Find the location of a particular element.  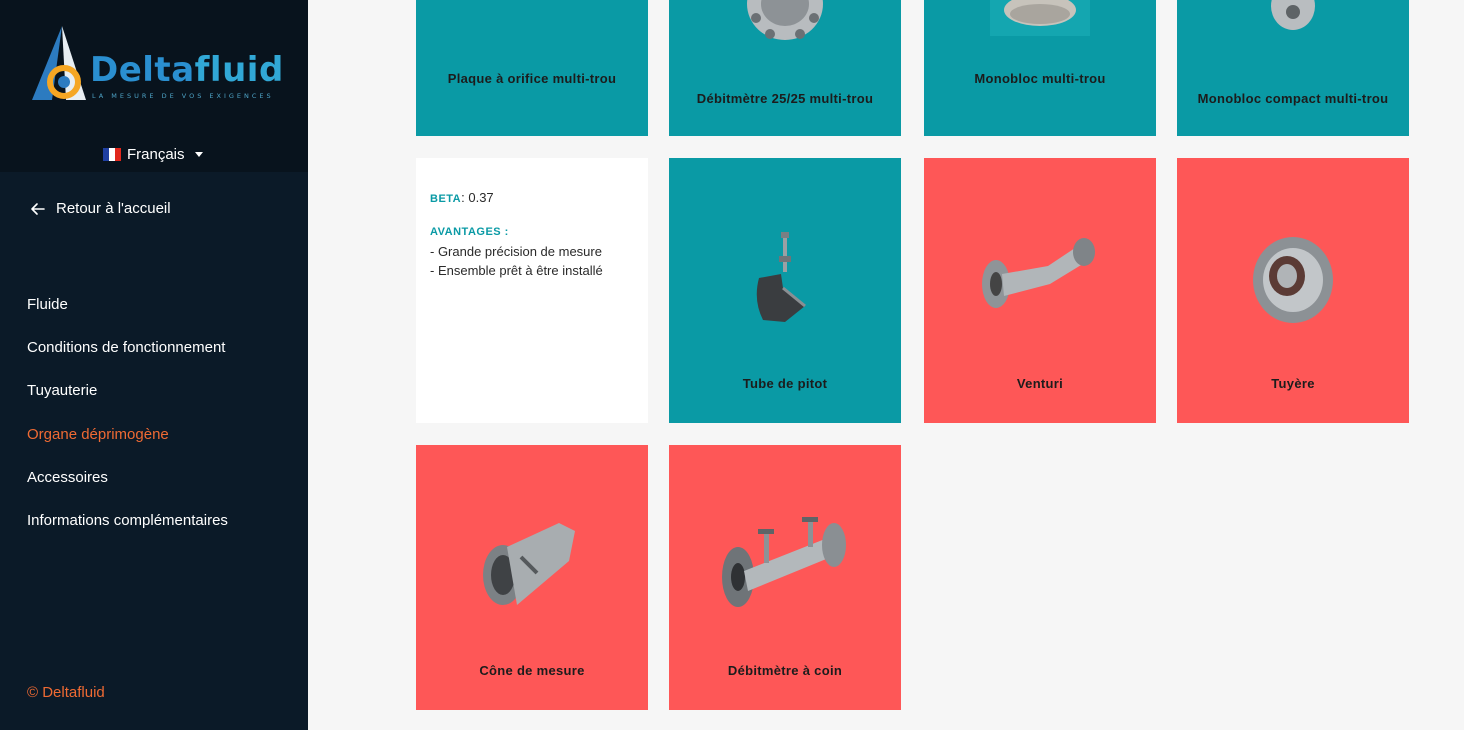

arrow-left-icon is located at coordinates (38, 208).